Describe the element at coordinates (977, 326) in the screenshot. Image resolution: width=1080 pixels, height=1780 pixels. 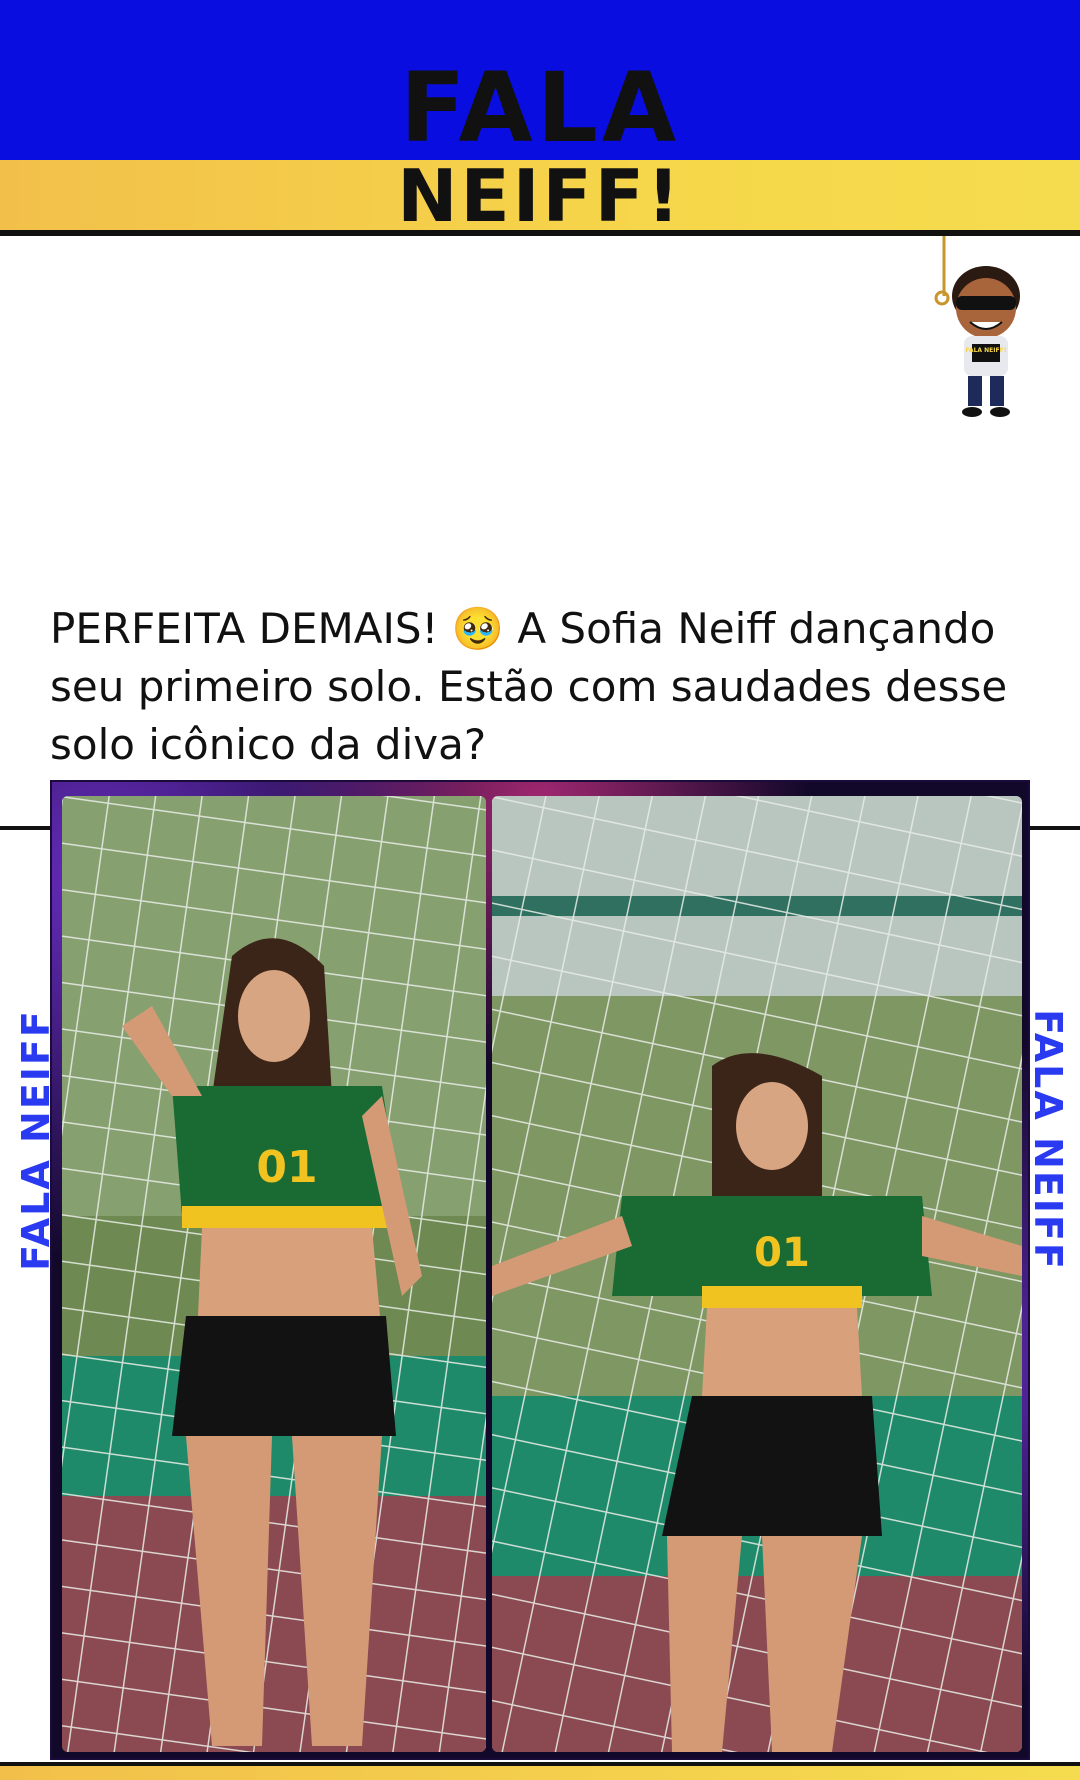
I see `cartoon-mascot-icon: FALA NEIFF!` at that location.